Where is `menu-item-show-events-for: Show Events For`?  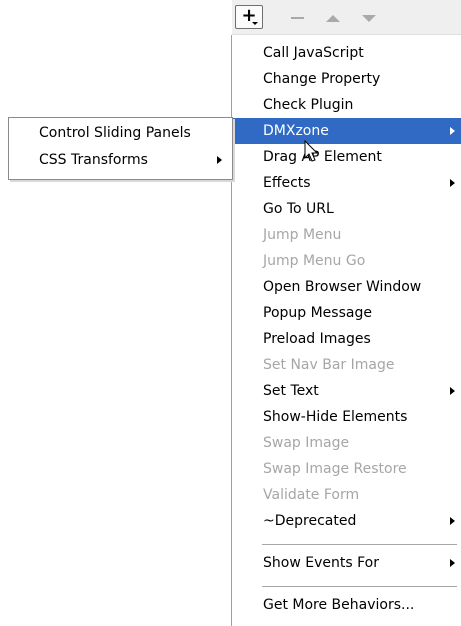
menu-item-show-events-for: Show Events For is located at coordinates (346, 563).